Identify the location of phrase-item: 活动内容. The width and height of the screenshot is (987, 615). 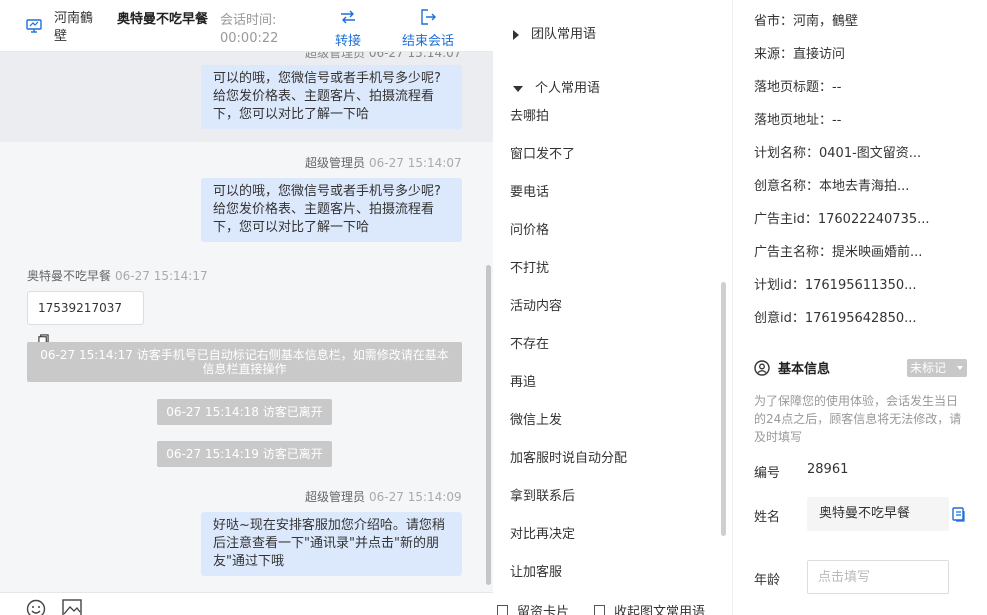
(536, 304).